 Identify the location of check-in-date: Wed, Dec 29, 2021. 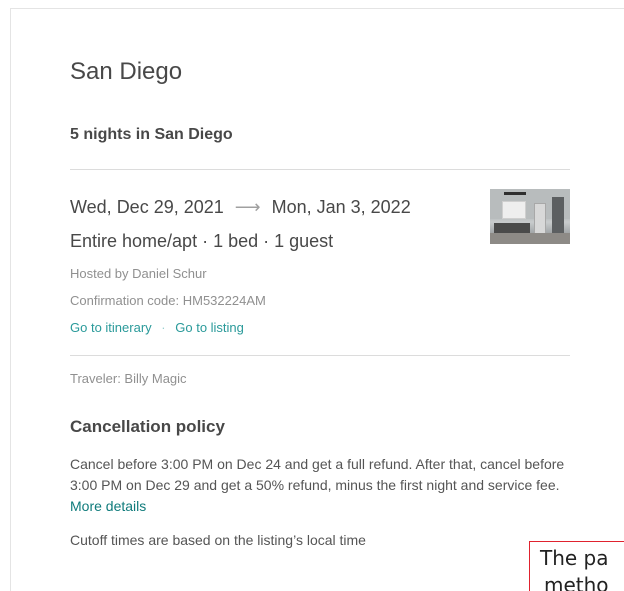
(147, 207).